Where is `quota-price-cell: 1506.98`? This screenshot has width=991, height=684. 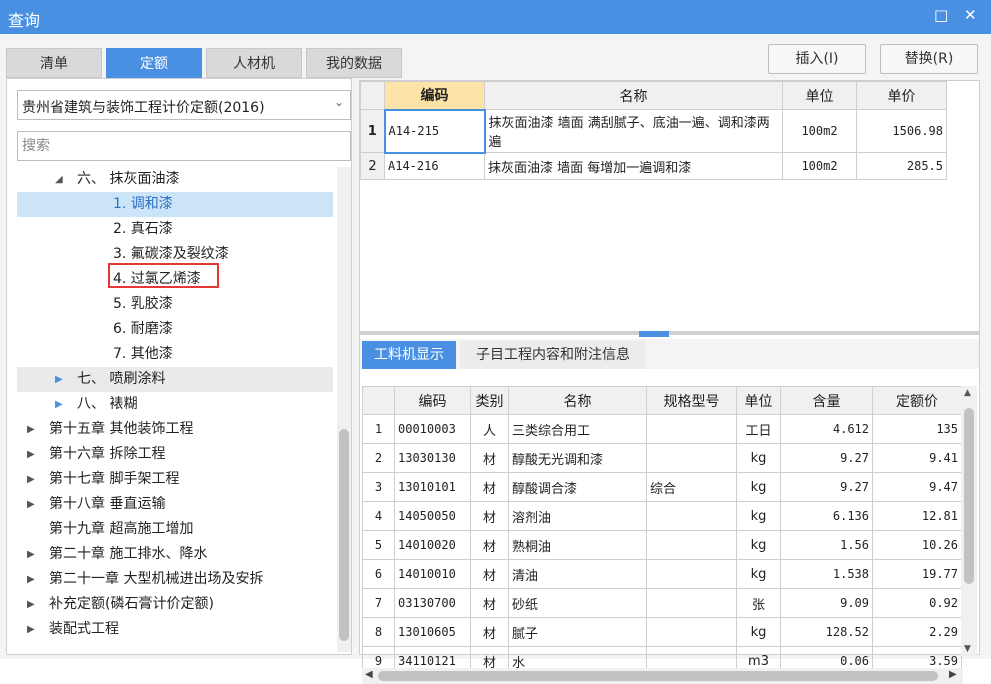
quota-price-cell: 1506.98 is located at coordinates (901, 131).